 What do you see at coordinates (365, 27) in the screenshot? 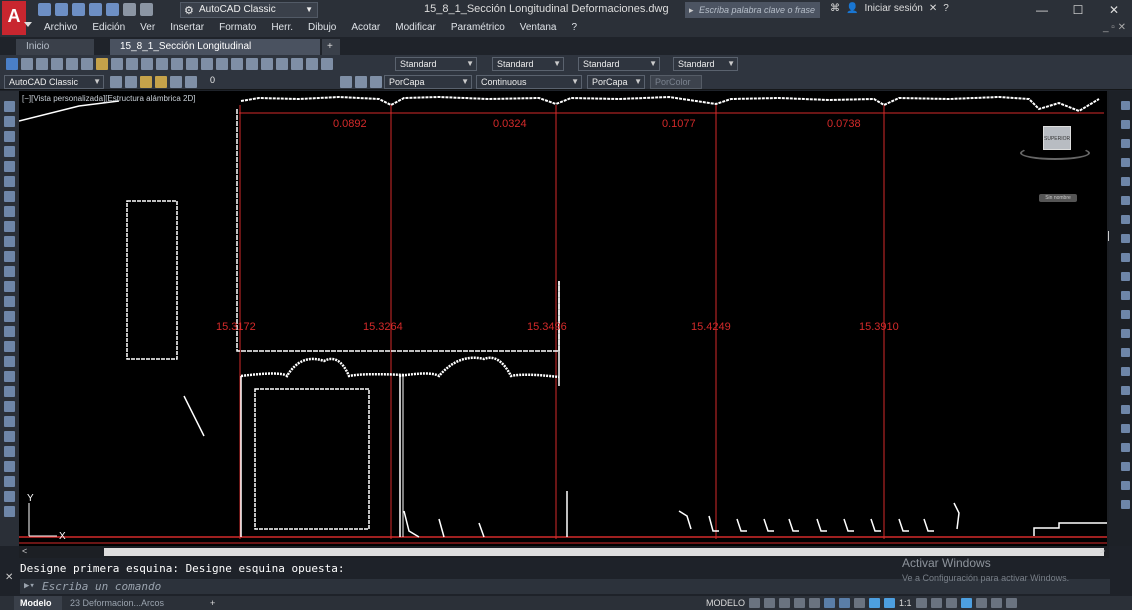
I see `menu-item-7: Acotar` at bounding box center [365, 27].